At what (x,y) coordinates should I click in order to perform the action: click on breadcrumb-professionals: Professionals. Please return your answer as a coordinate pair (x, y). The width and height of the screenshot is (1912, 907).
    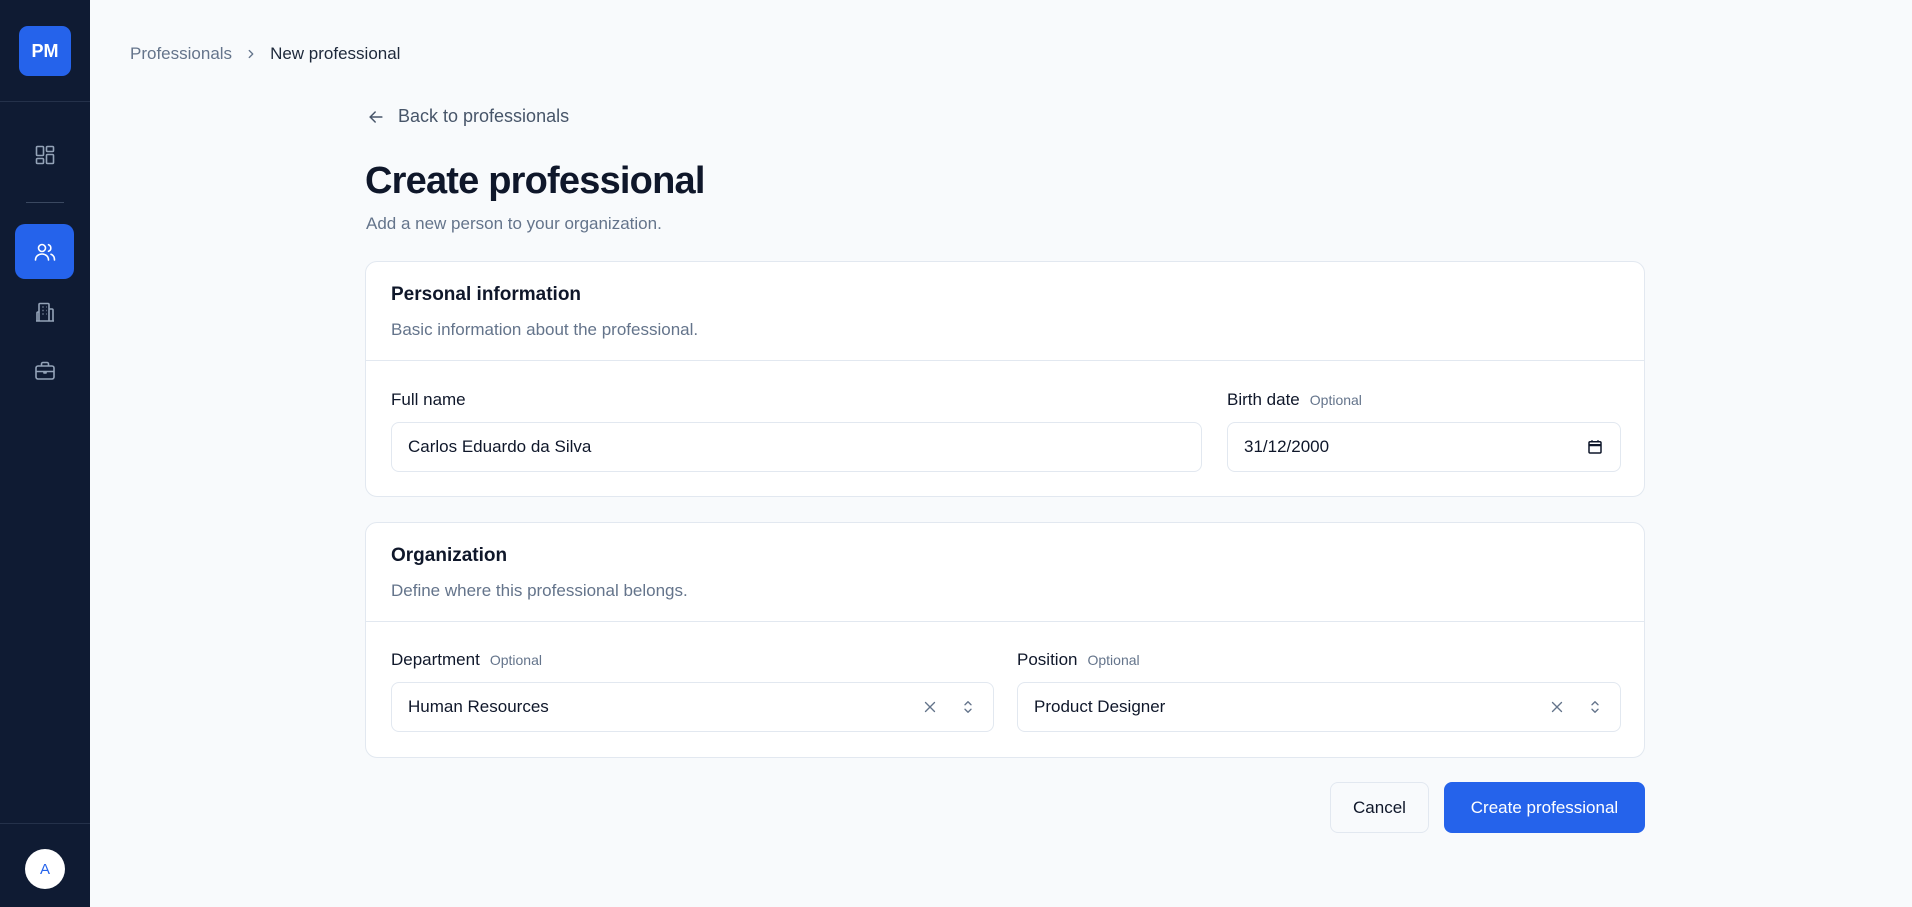
    Looking at the image, I should click on (181, 54).